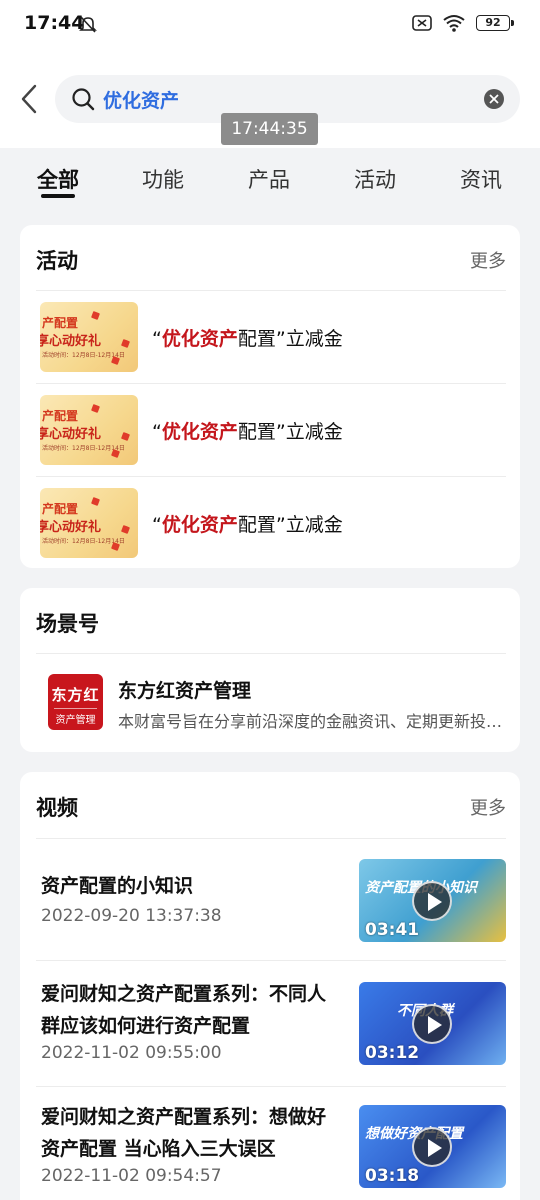 This screenshot has height=1200, width=540. Describe the element at coordinates (131, 916) in the screenshot. I see `video-date: 2022-09-20 13:37:38` at that location.